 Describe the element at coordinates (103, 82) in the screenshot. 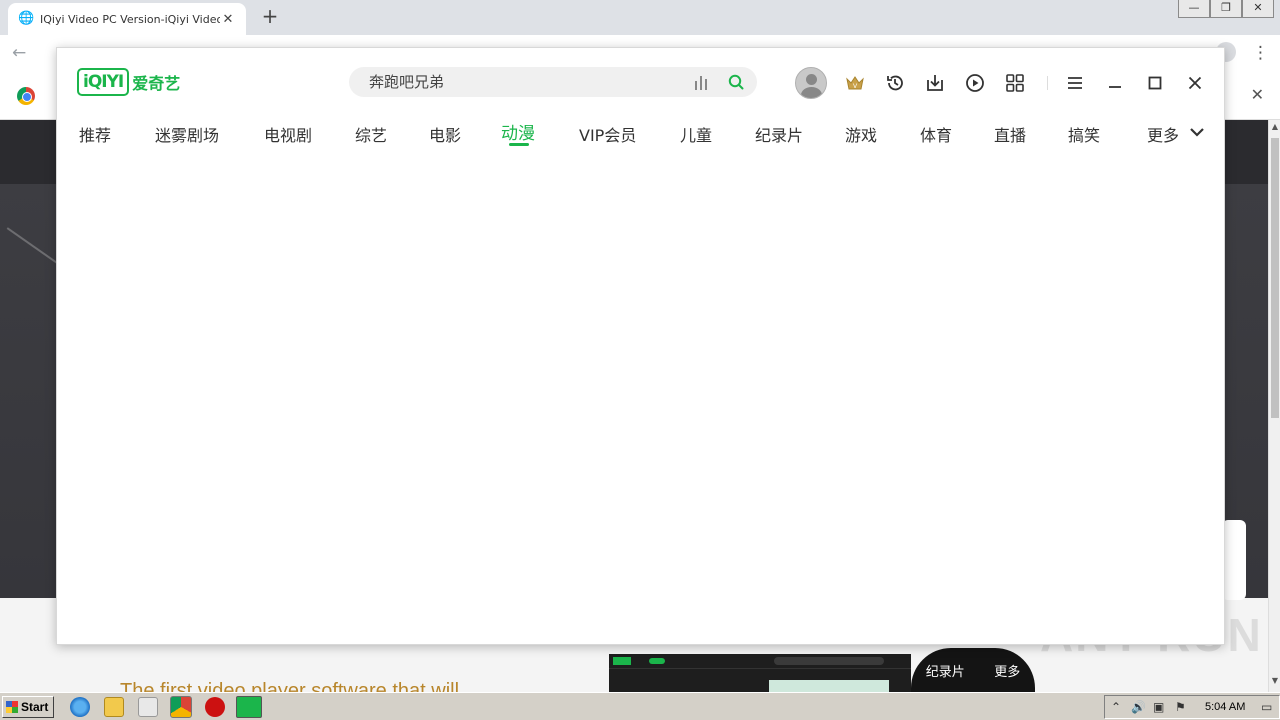

I see `iqiyi-logo-mark: iQIYI` at that location.